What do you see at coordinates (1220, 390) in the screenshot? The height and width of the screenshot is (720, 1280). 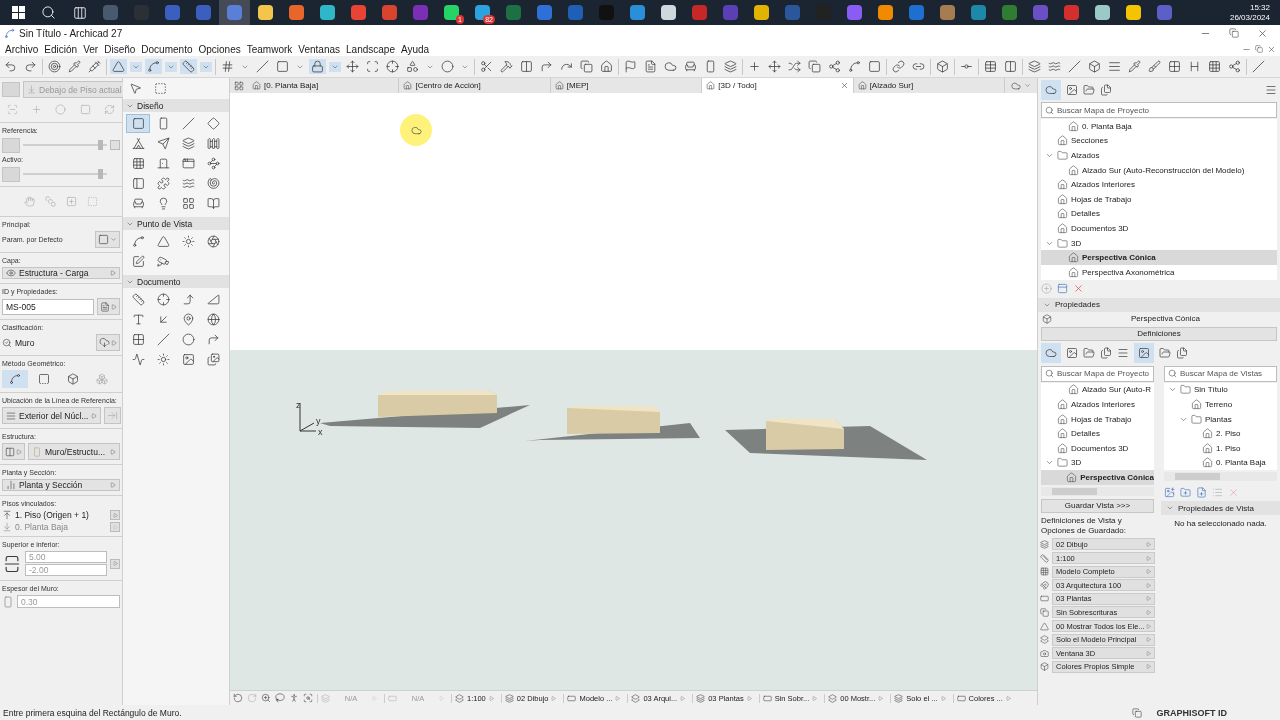 I see `tree-item: Sin Título` at bounding box center [1220, 390].